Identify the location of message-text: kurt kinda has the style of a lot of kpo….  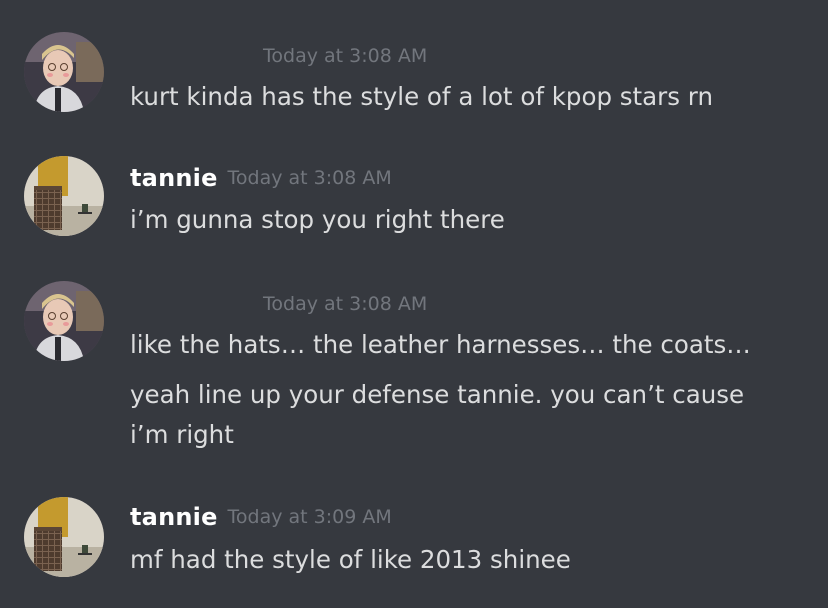
(421, 96).